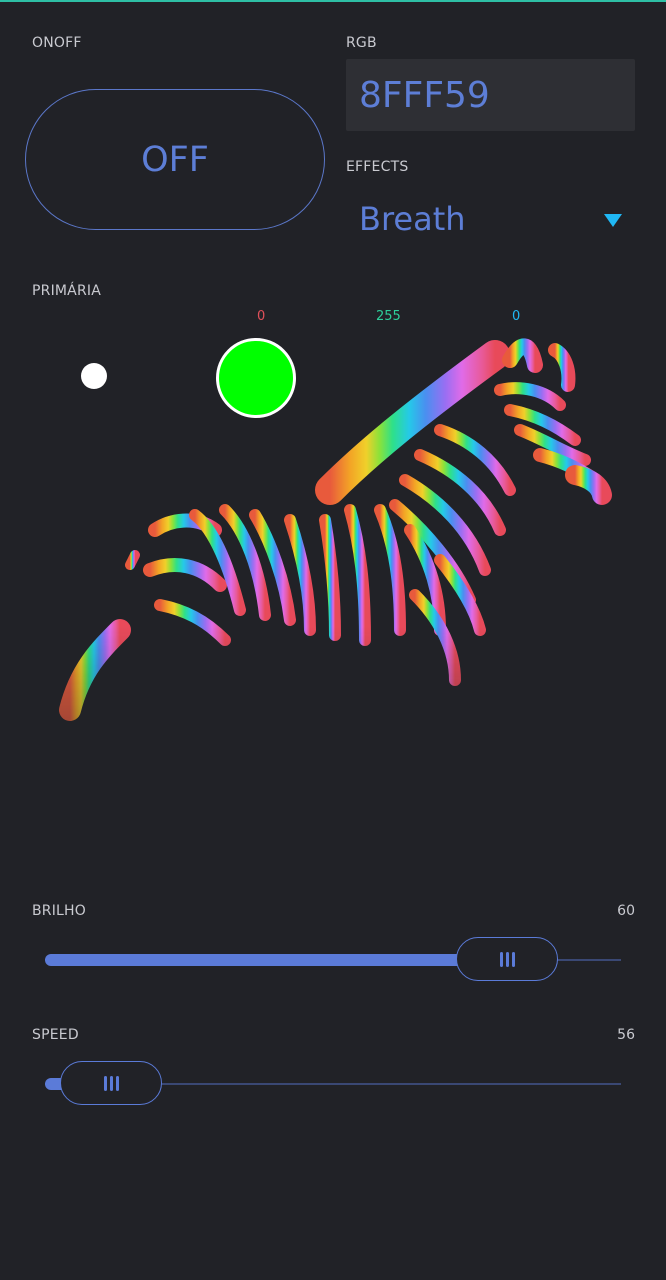  I want to click on brilho-label: BRILHO, so click(59, 911).